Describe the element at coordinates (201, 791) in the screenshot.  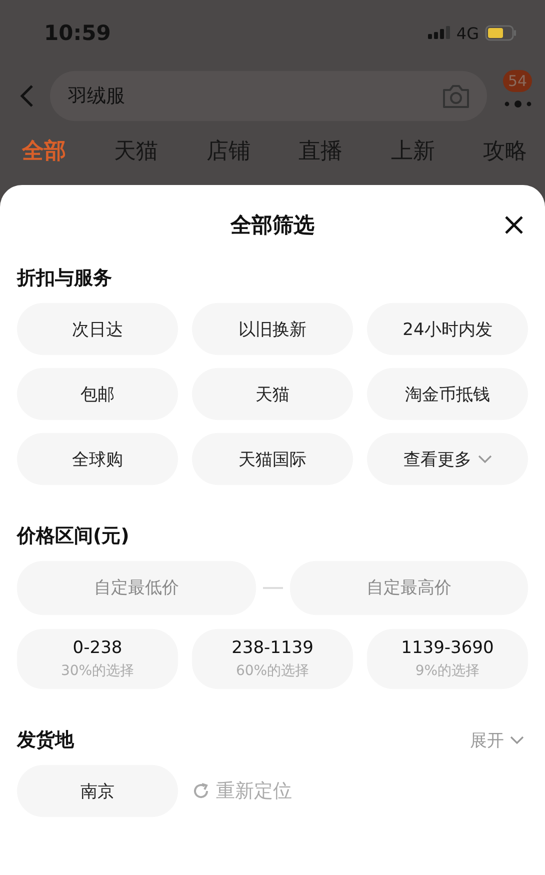
I see `refresh-icon` at that location.